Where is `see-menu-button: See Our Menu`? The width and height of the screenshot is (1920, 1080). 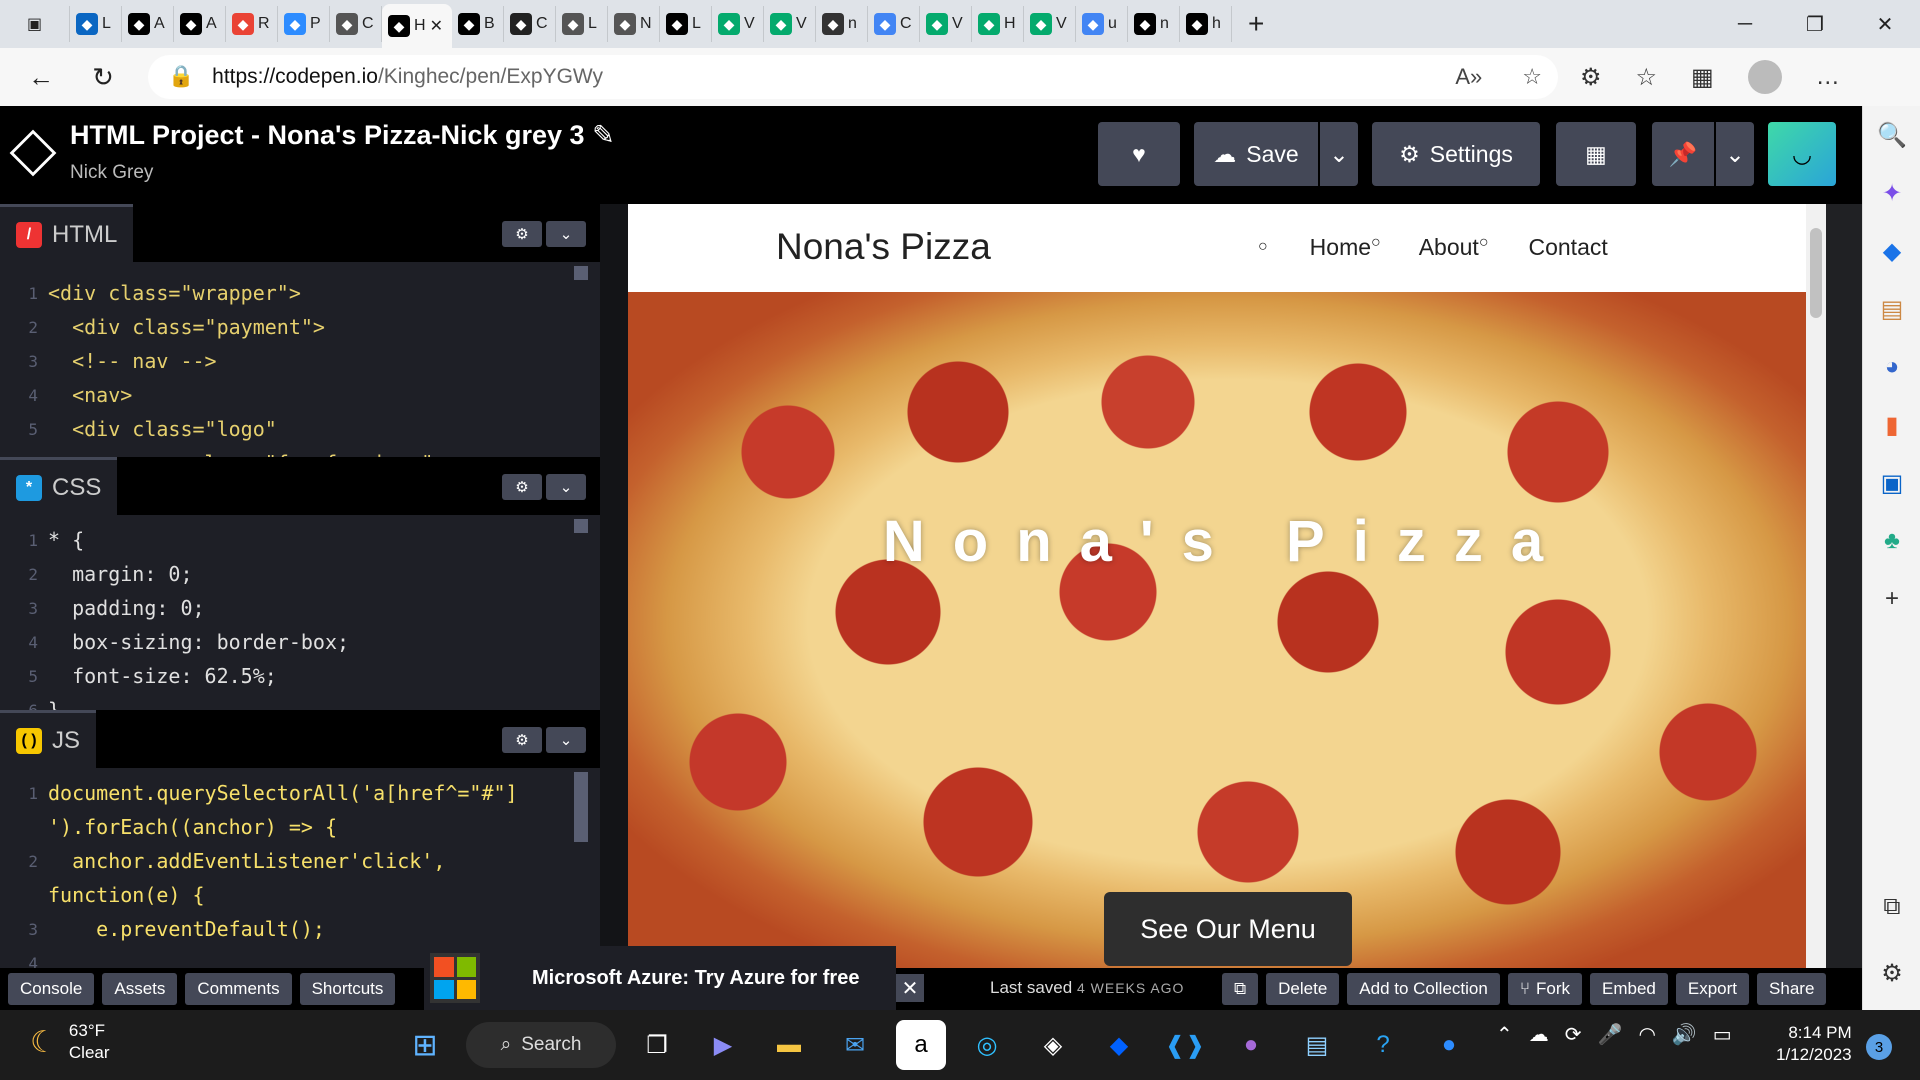 see-menu-button: See Our Menu is located at coordinates (1228, 929).